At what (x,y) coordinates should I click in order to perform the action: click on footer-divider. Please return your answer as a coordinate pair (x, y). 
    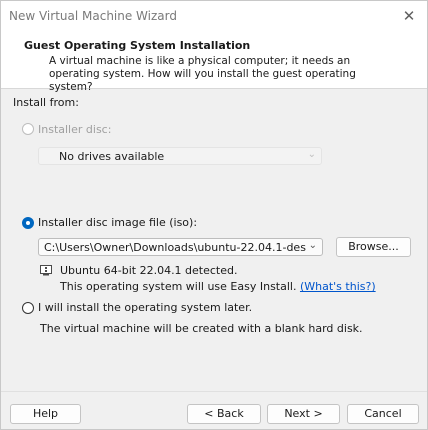
    Looking at the image, I should click on (214, 391).